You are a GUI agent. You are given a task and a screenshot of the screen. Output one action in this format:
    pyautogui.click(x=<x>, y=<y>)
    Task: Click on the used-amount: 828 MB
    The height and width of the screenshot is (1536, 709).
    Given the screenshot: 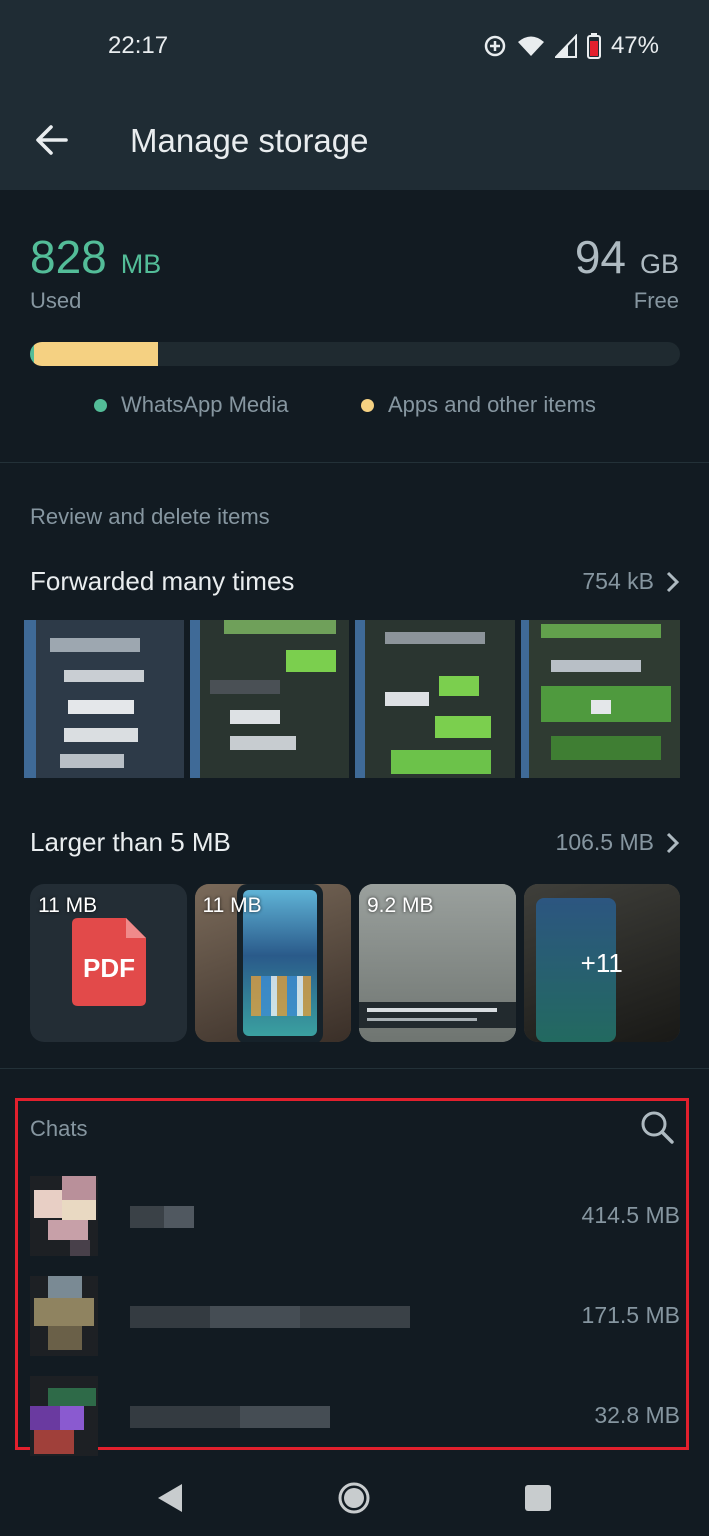 What is the action you would take?
    pyautogui.click(x=95, y=257)
    